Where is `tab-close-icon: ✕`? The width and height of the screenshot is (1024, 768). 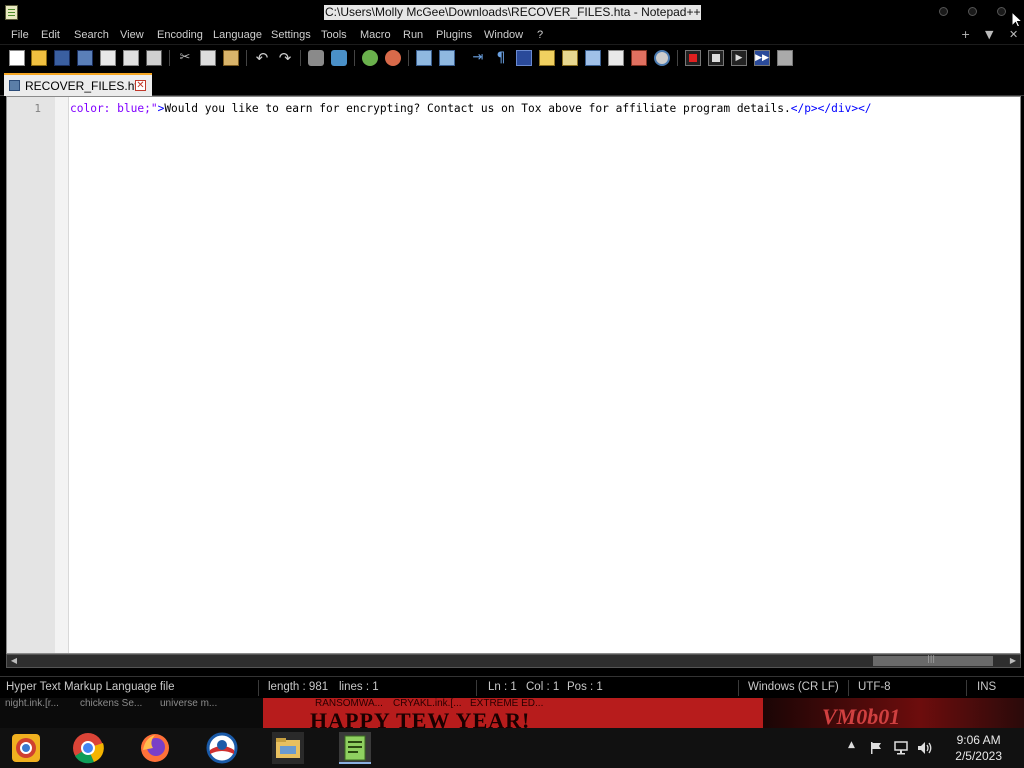 tab-close-icon: ✕ is located at coordinates (140, 85).